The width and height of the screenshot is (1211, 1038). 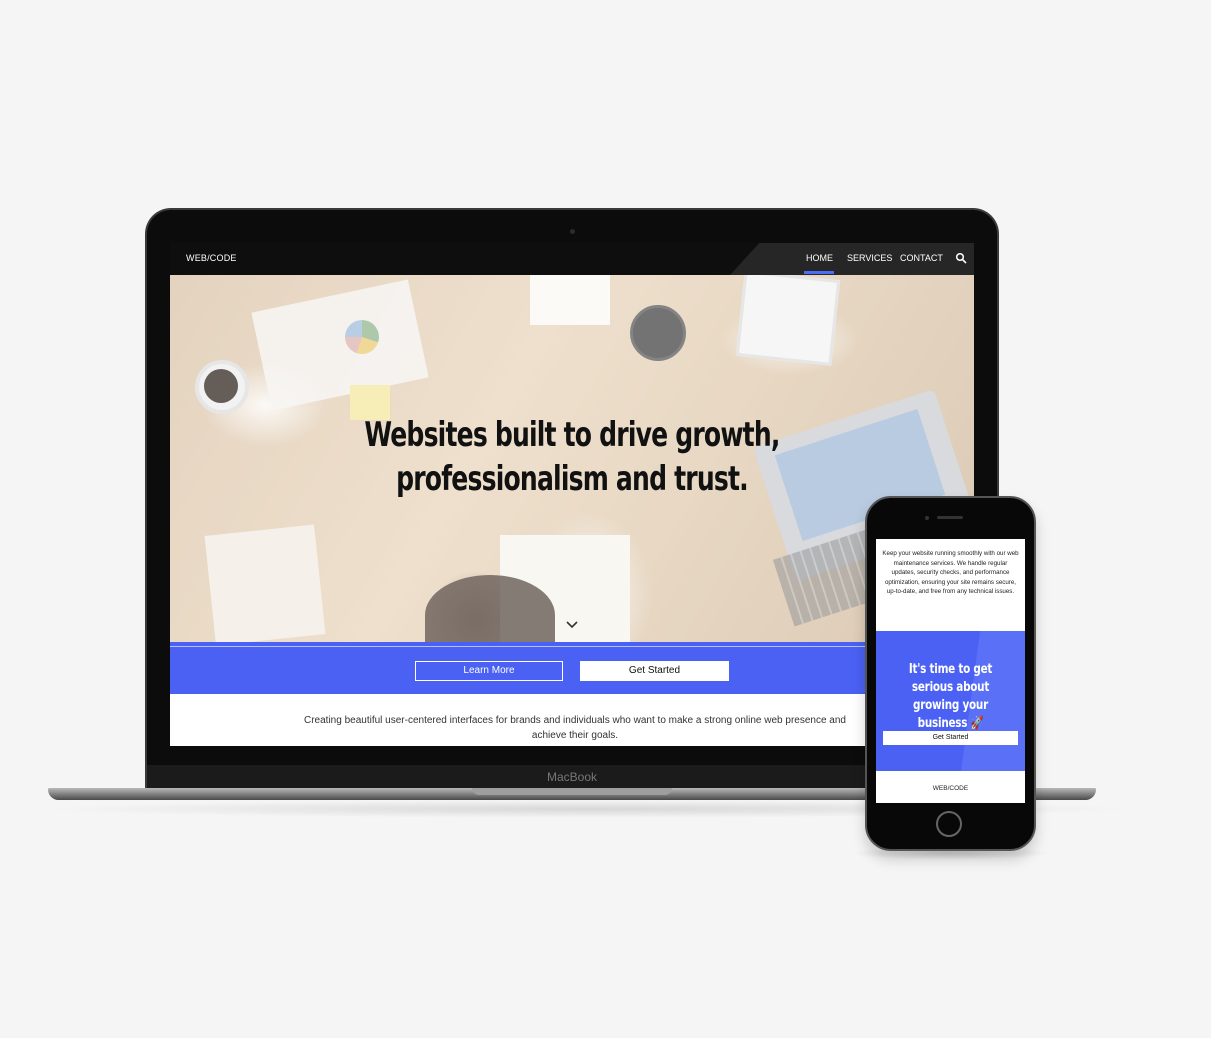 What do you see at coordinates (572, 435) in the screenshot?
I see `hero-title-line-1: Websites built to drive growth,` at bounding box center [572, 435].